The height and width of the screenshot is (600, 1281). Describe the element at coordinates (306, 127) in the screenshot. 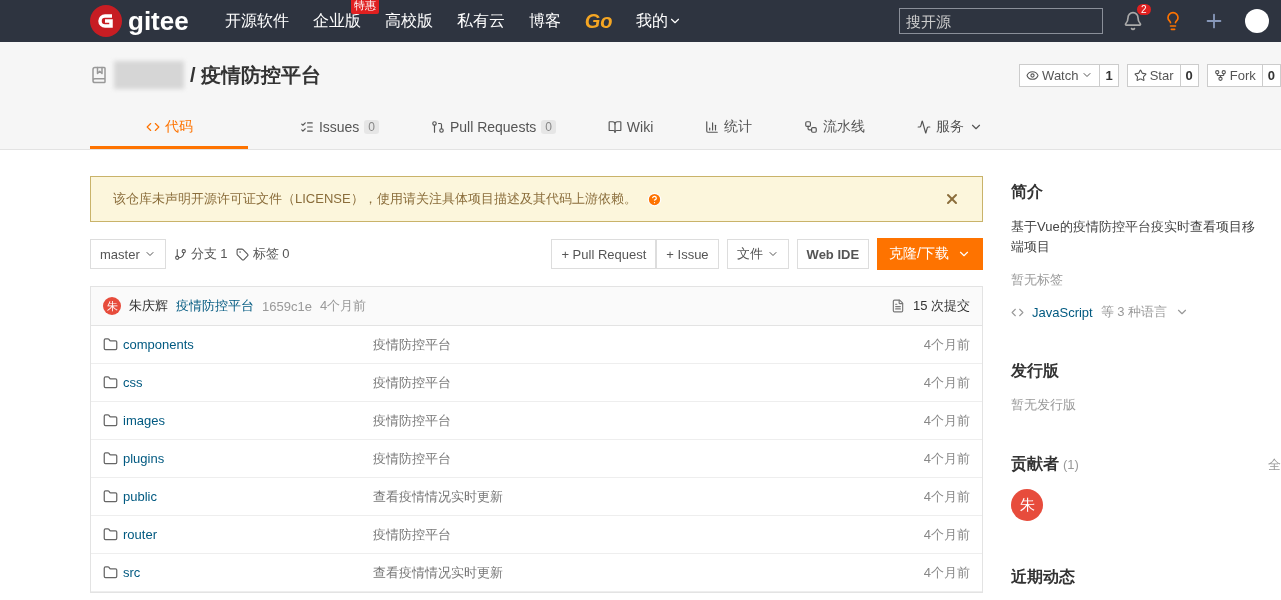

I see `list-icon` at that location.